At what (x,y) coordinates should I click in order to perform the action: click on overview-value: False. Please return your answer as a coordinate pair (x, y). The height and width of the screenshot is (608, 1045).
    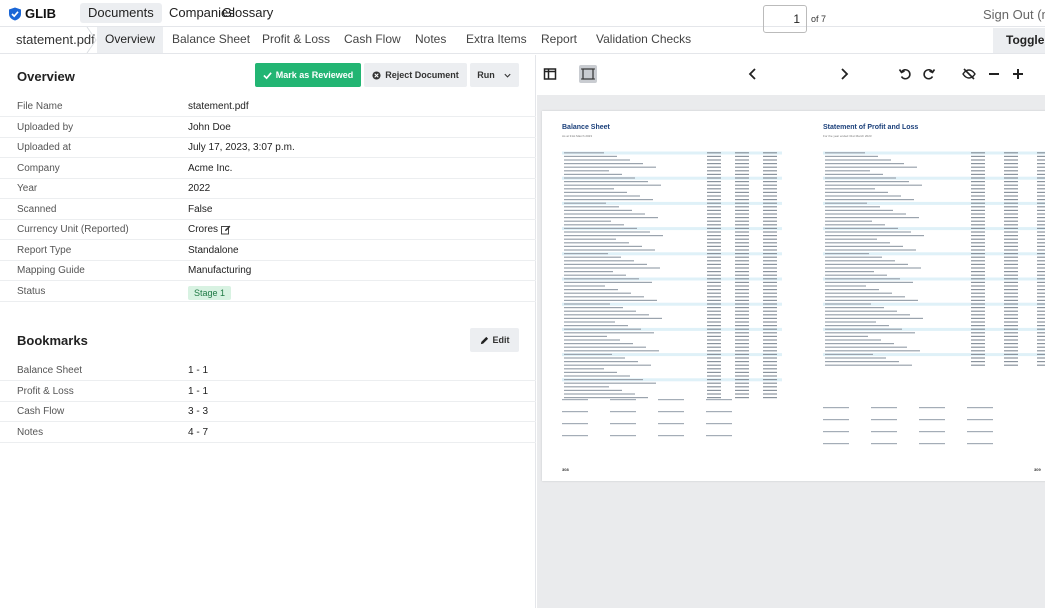
    Looking at the image, I should click on (200, 209).